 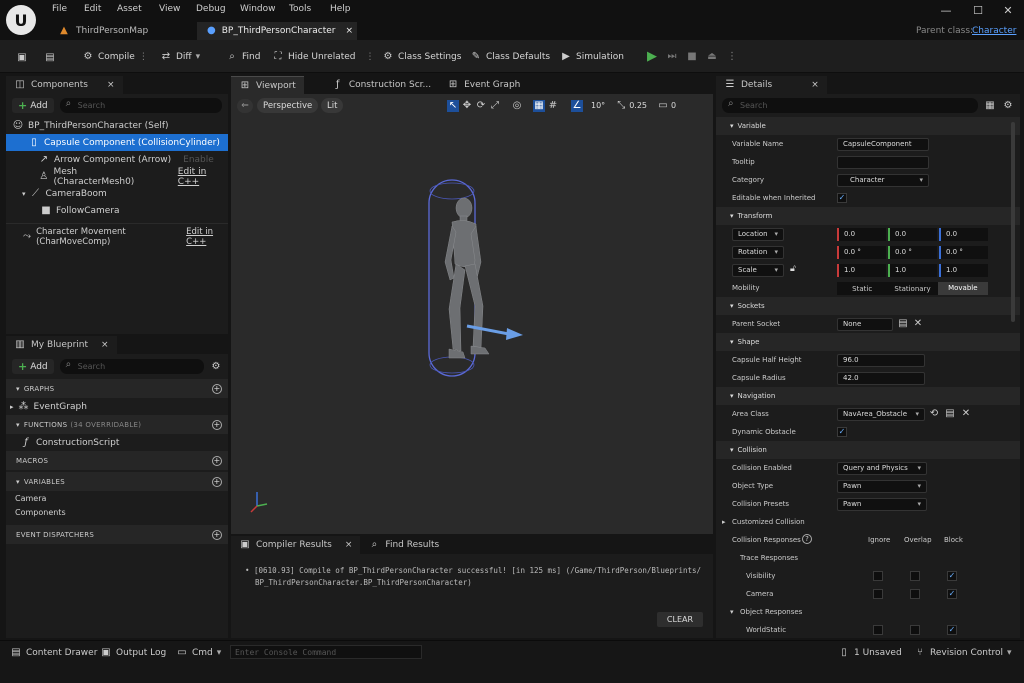 What do you see at coordinates (952, 576) in the screenshot?
I see `visibility-block-checkbox: ✓` at bounding box center [952, 576].